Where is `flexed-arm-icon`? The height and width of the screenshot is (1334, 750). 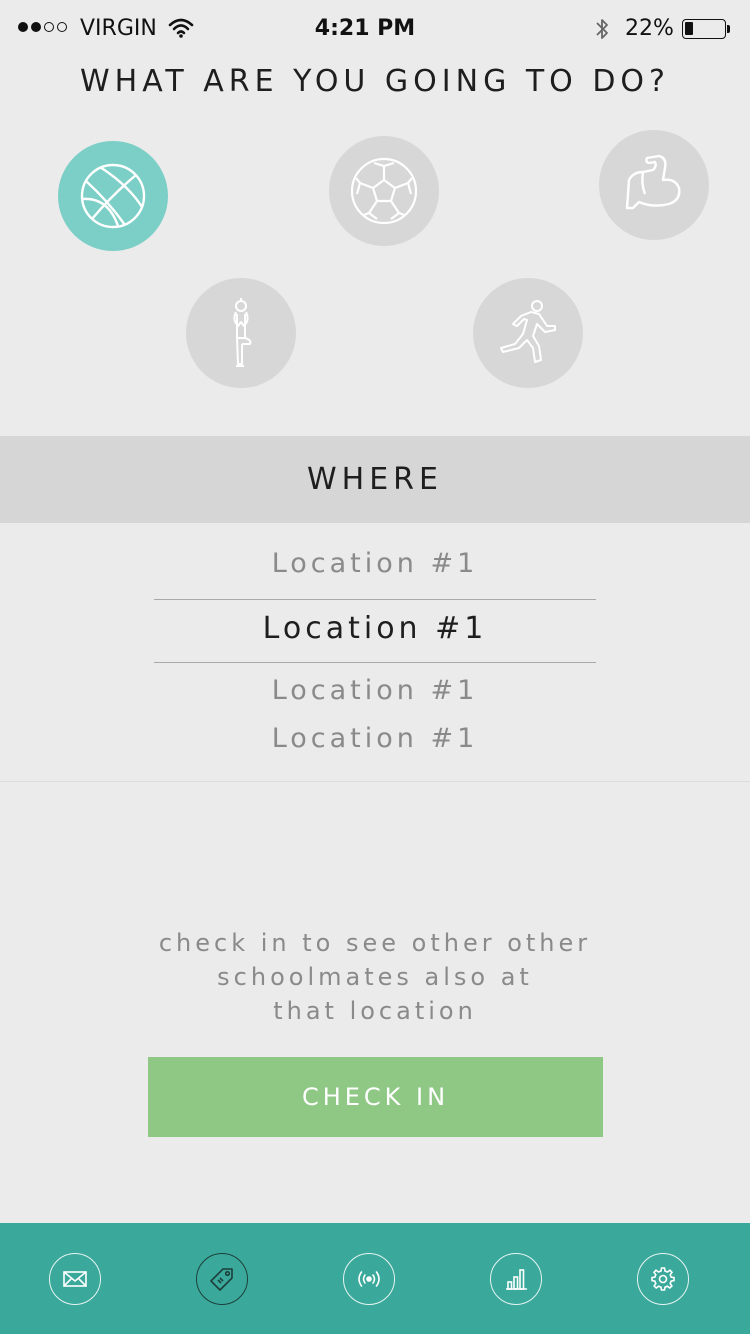
flexed-arm-icon is located at coordinates (653, 182).